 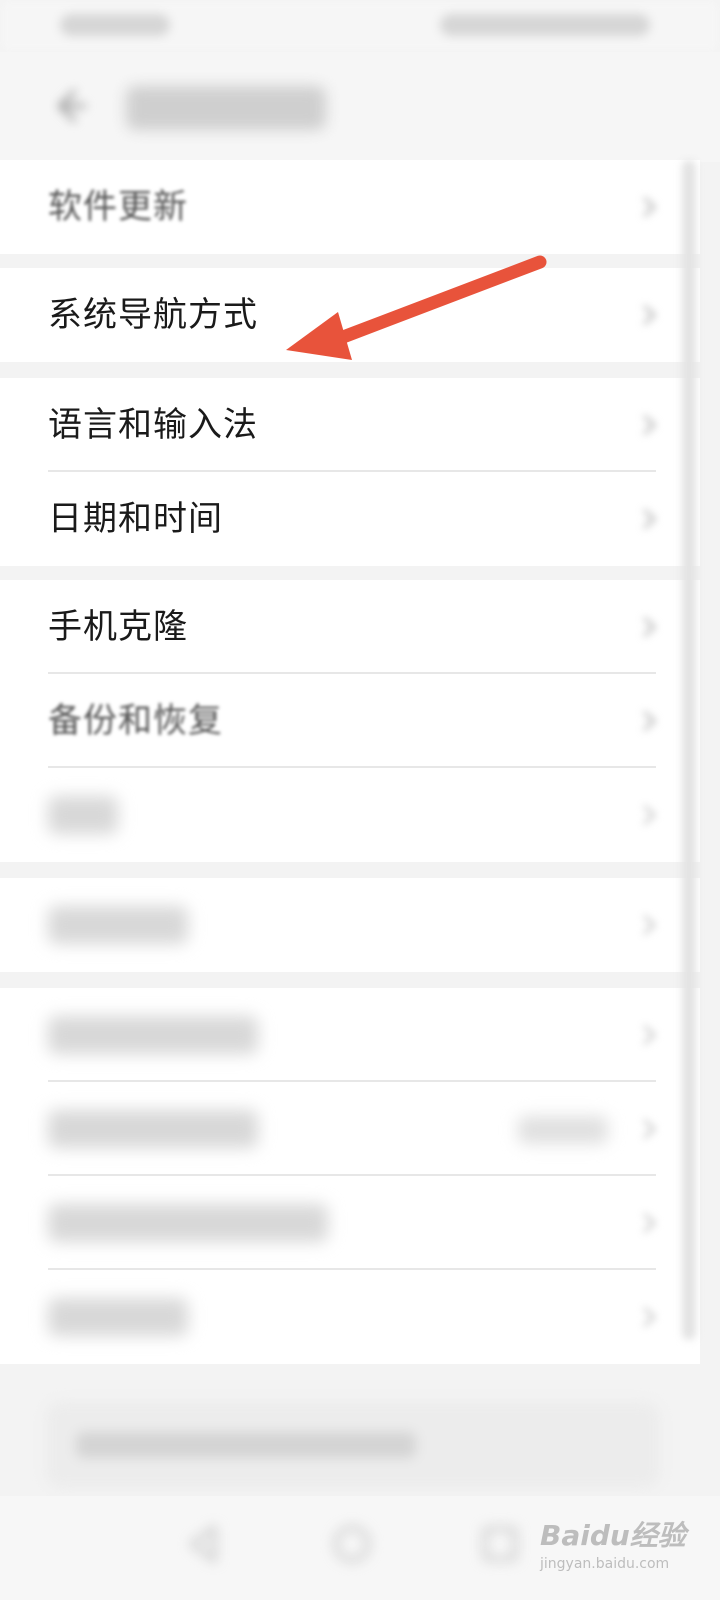 I want to click on settings-item-system-navigation: 系统导航方式, so click(x=350, y=315).